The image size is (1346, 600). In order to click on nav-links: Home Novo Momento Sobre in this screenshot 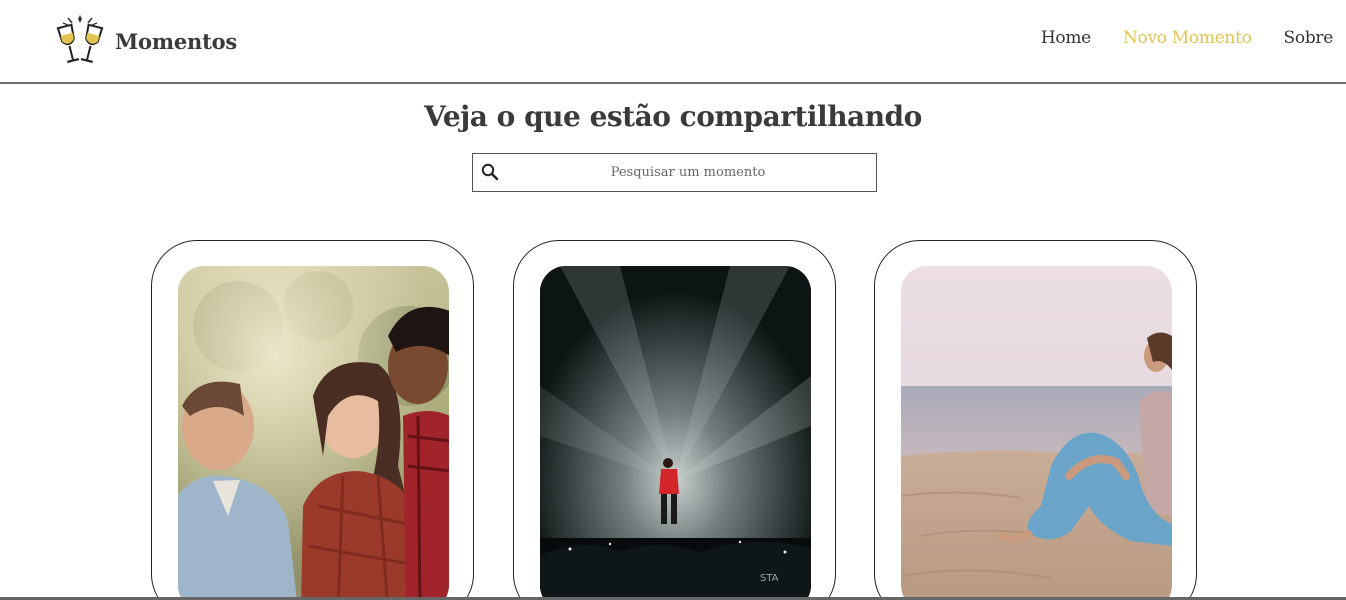, I will do `click(1187, 38)`.